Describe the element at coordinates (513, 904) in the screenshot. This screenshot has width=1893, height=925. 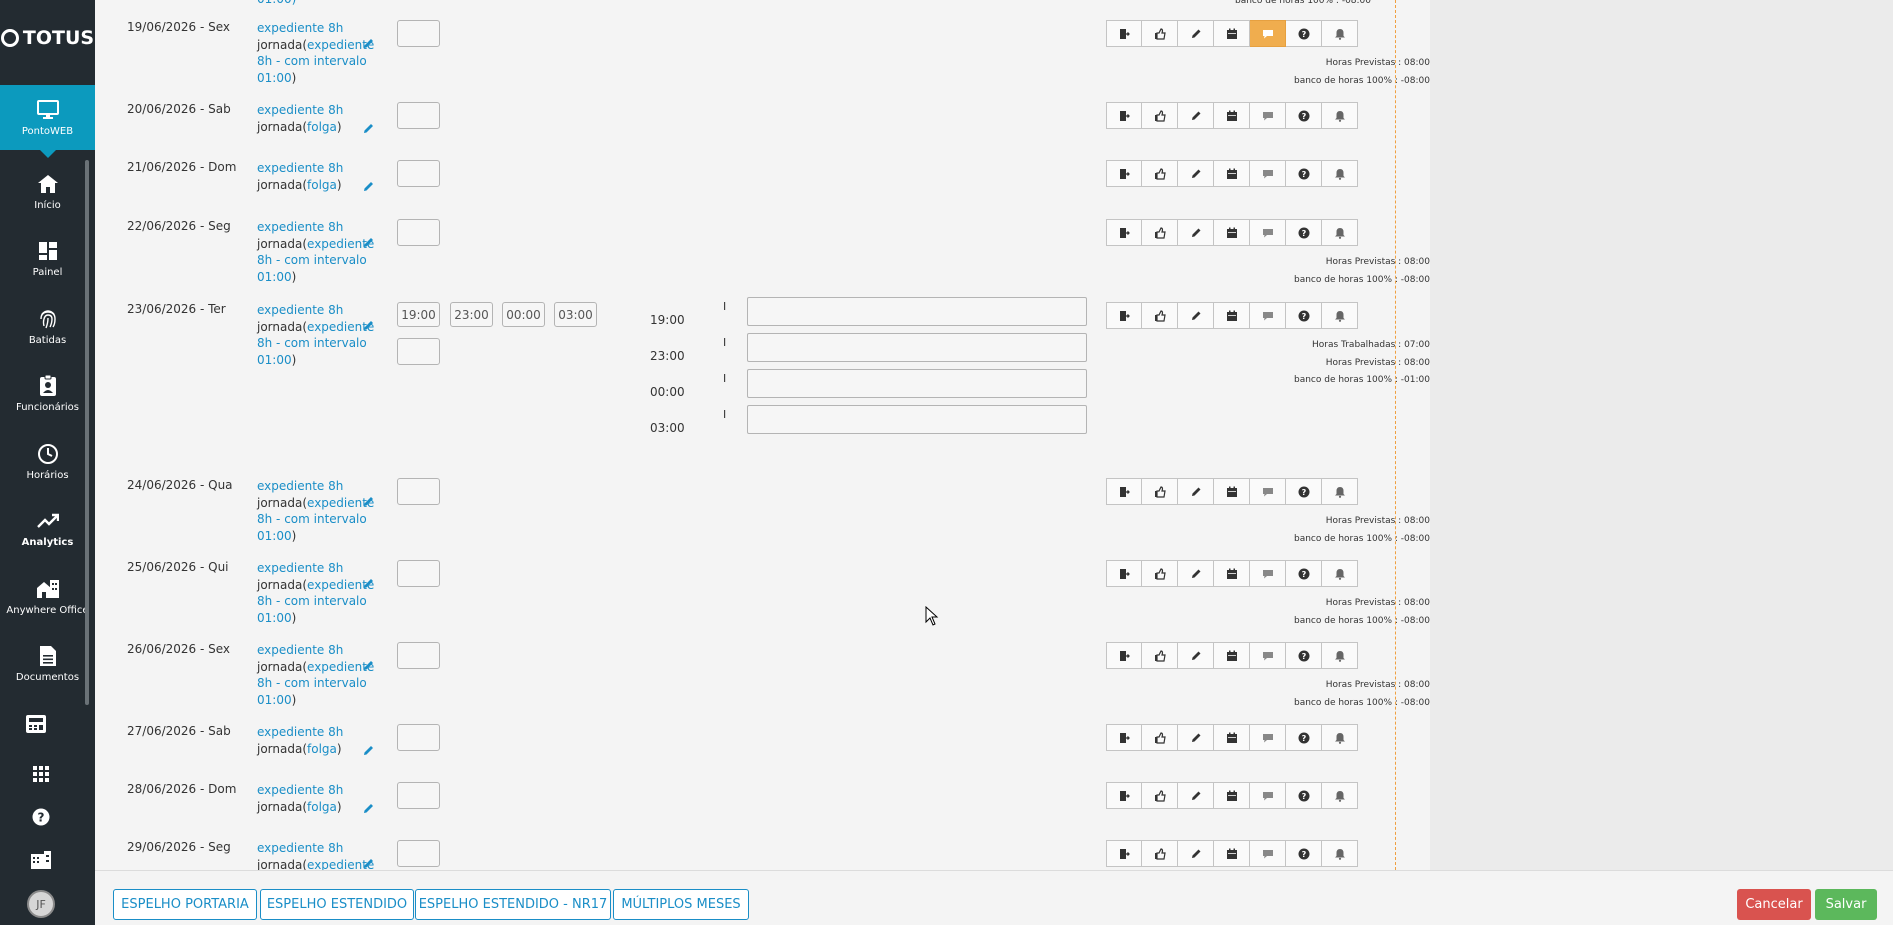
I see `espelho-nr17-button: ESPELHO ESTENDIDO - NR17` at that location.